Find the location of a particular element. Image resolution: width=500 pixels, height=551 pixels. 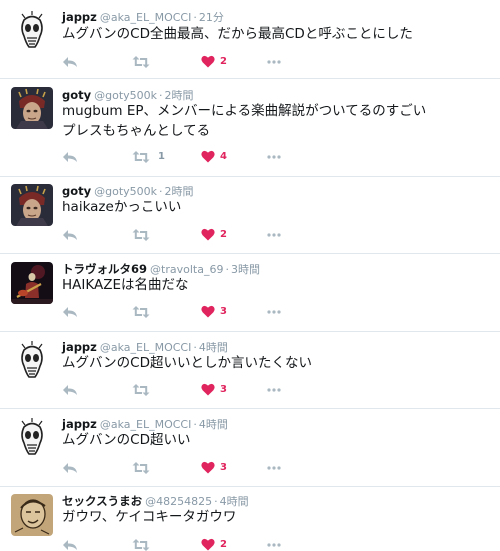

user-handle: @aka_EL_MOCCI is located at coordinates (146, 17).